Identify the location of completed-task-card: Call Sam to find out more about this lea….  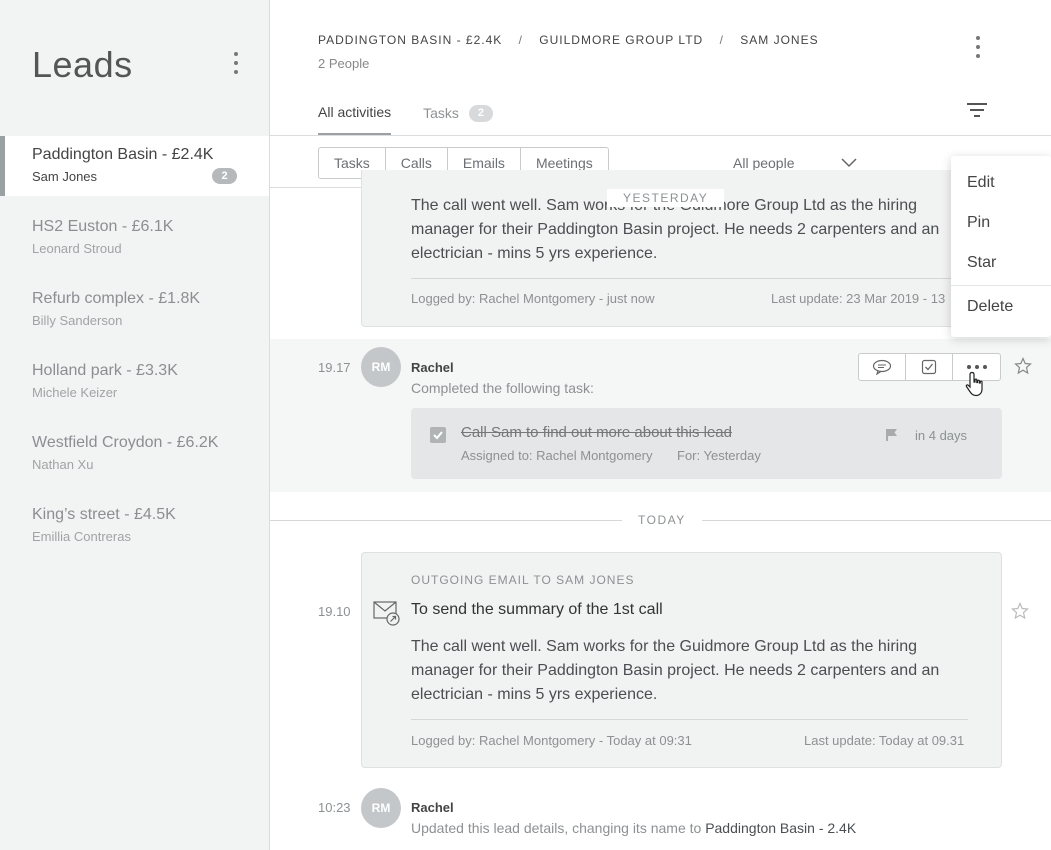
(706, 443).